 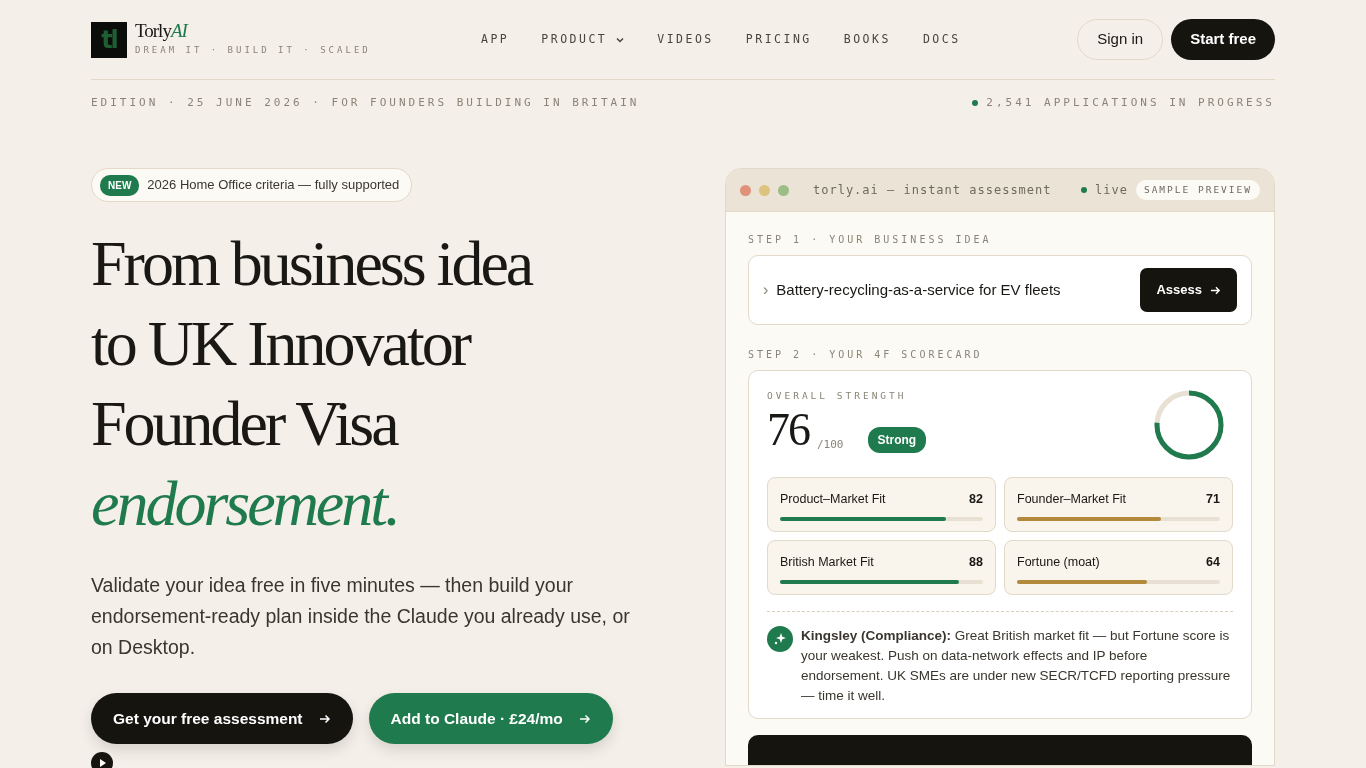 What do you see at coordinates (830, 444) in the screenshot?
I see `score-max: /100` at bounding box center [830, 444].